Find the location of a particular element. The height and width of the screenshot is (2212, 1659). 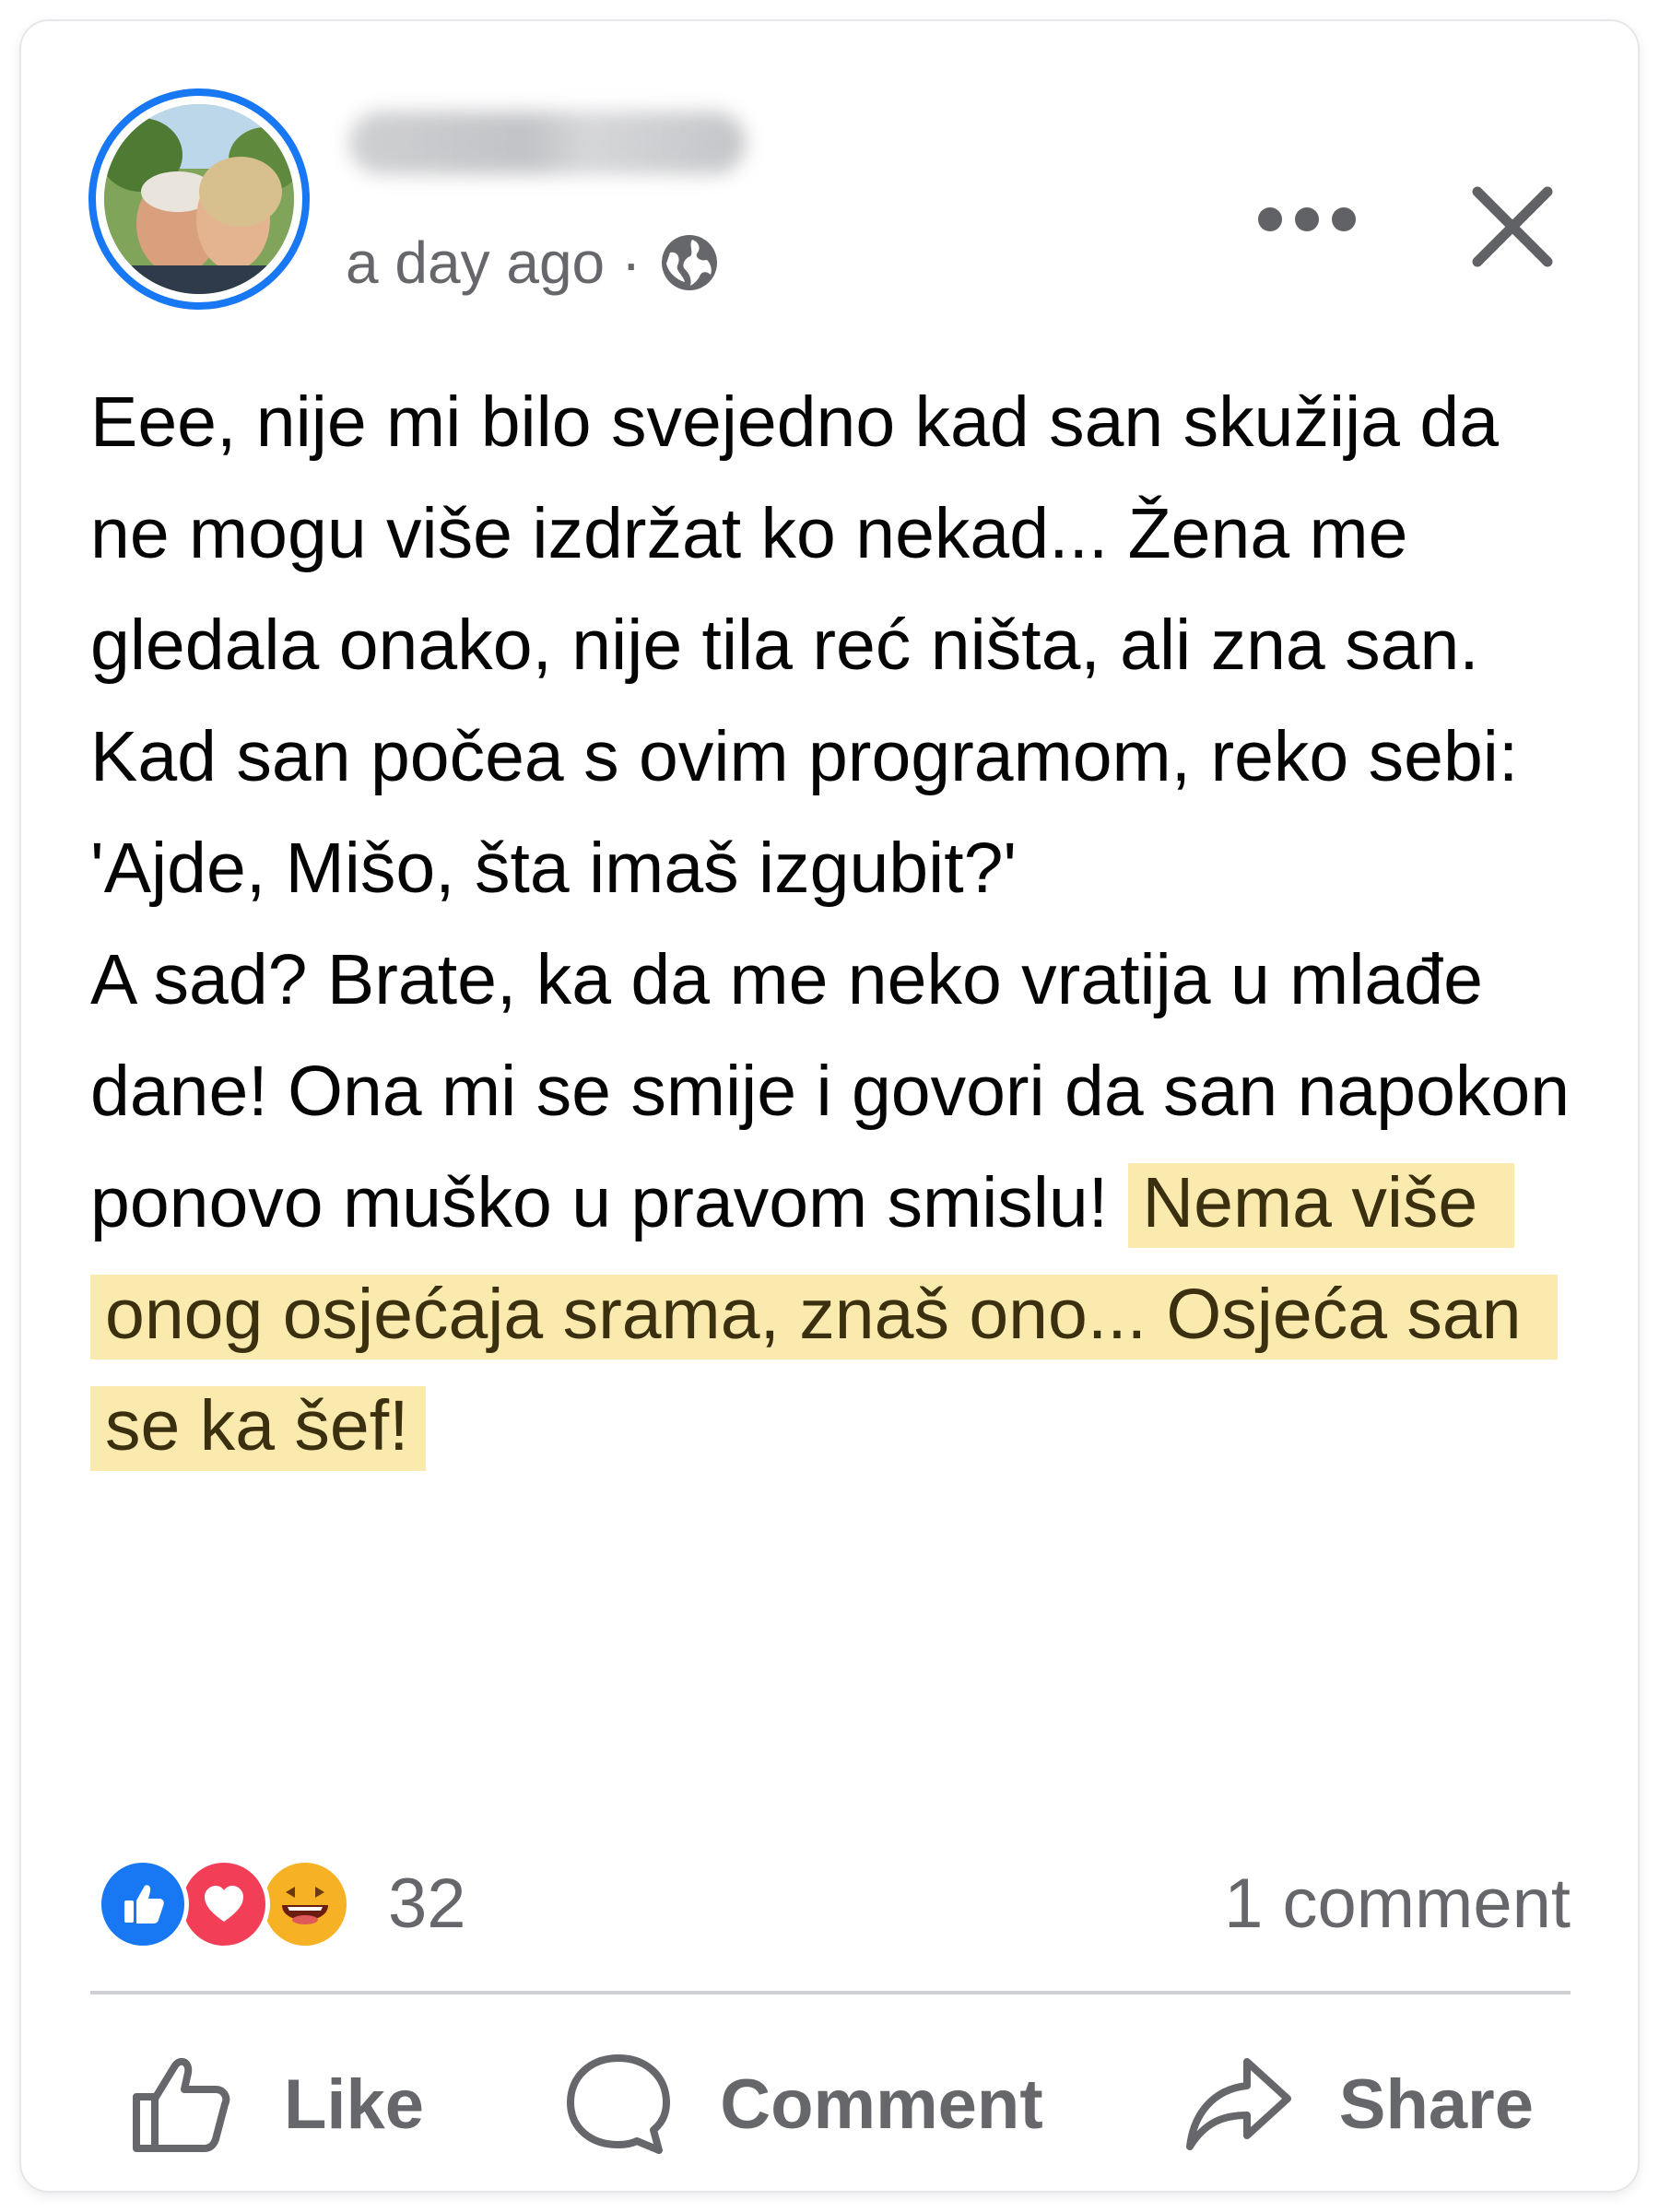

avatar-photo is located at coordinates (199, 199).